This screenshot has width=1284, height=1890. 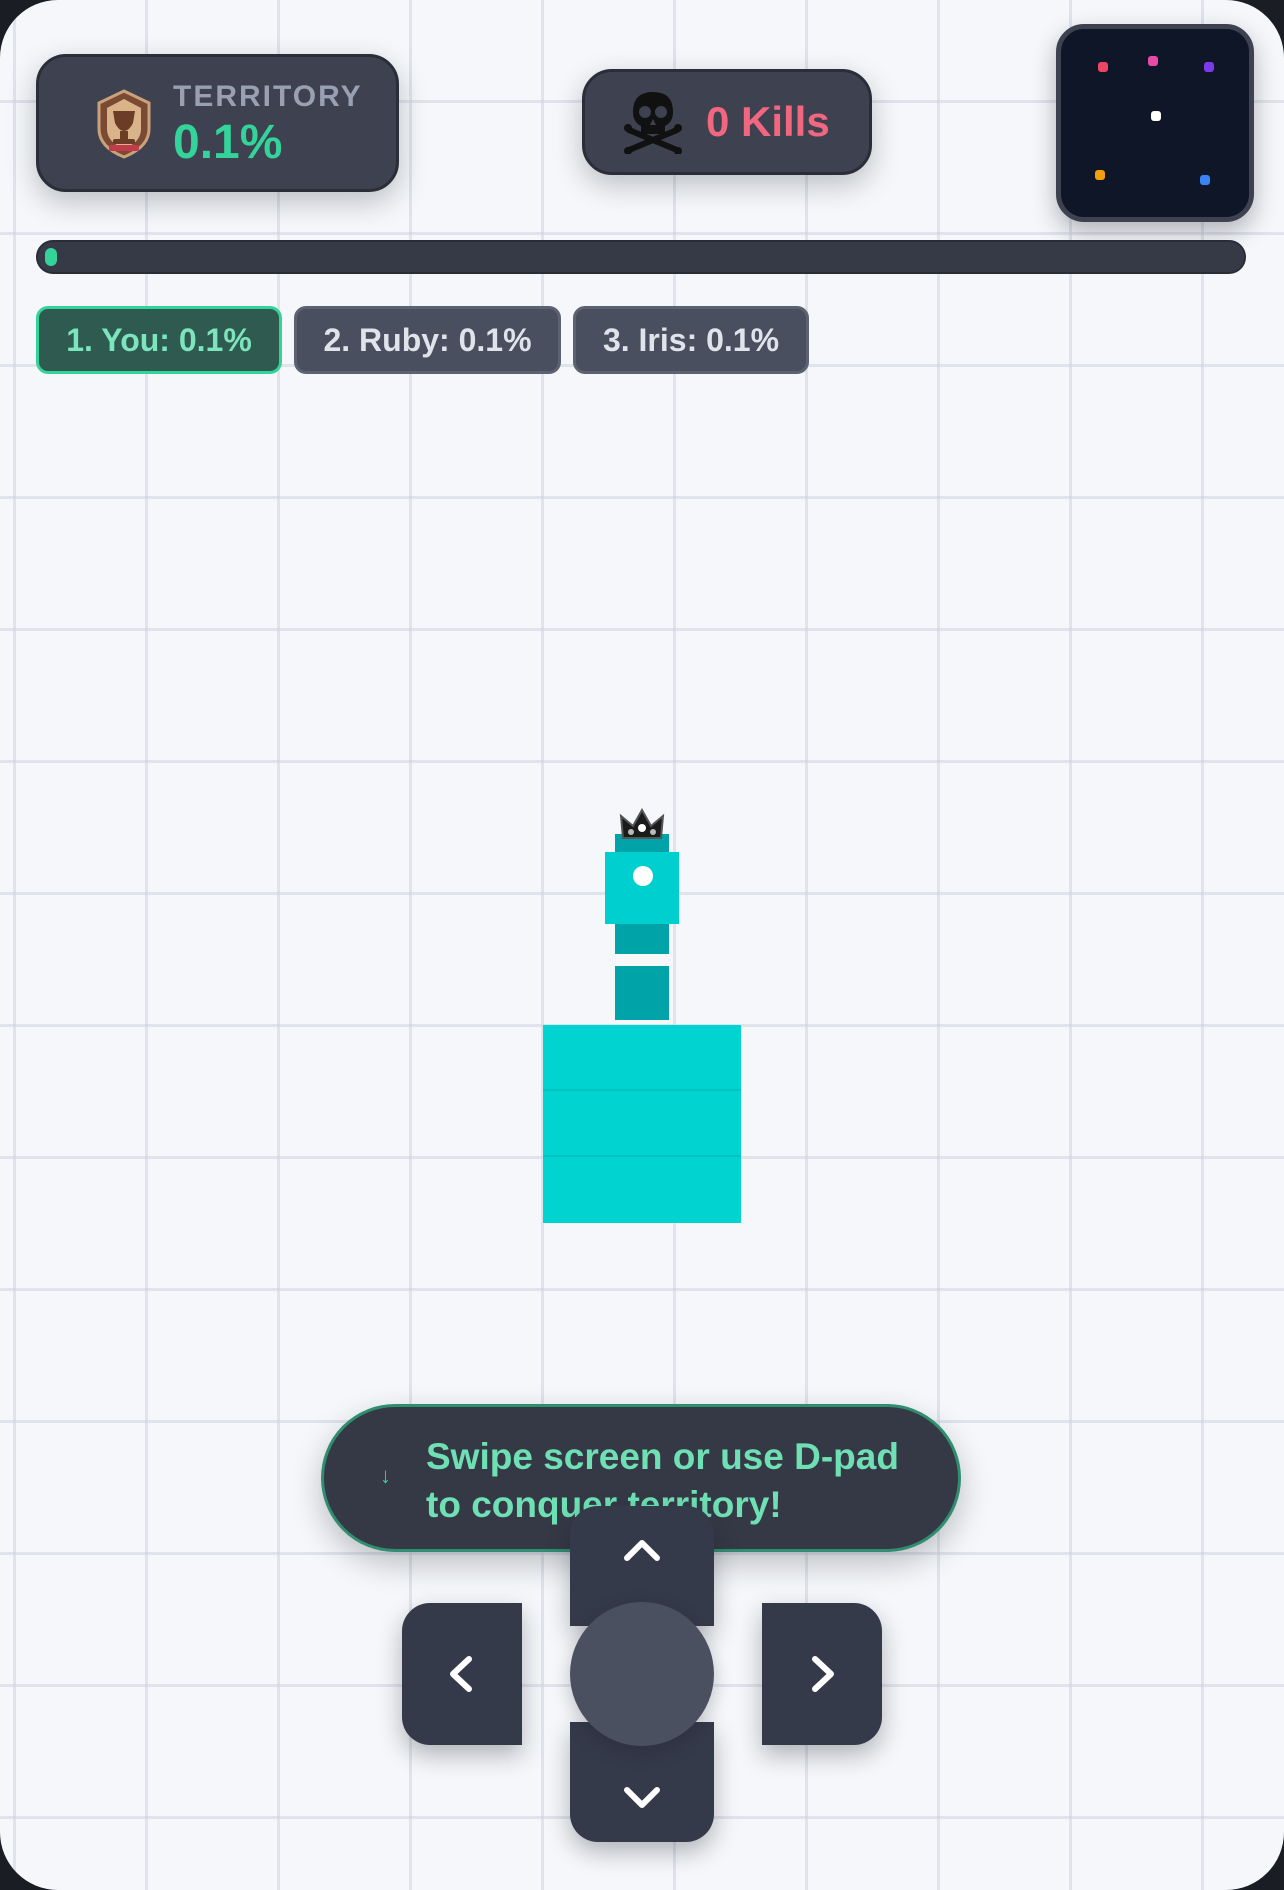 I want to click on kills-count: 0, so click(x=718, y=121).